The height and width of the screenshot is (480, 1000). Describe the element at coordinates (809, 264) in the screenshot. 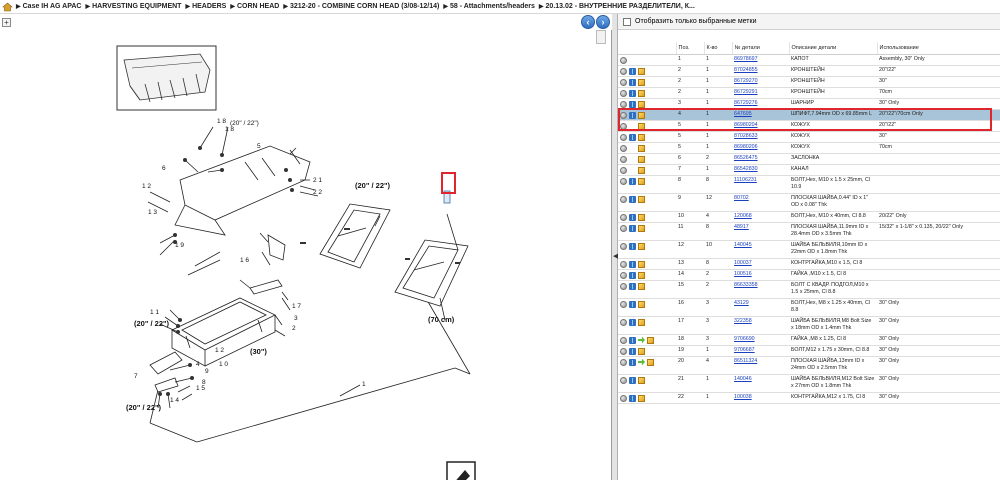

I see `table-row: 13 8 100037 КОНТРГАЙКА,M10 x 1.5, Cl 8` at that location.